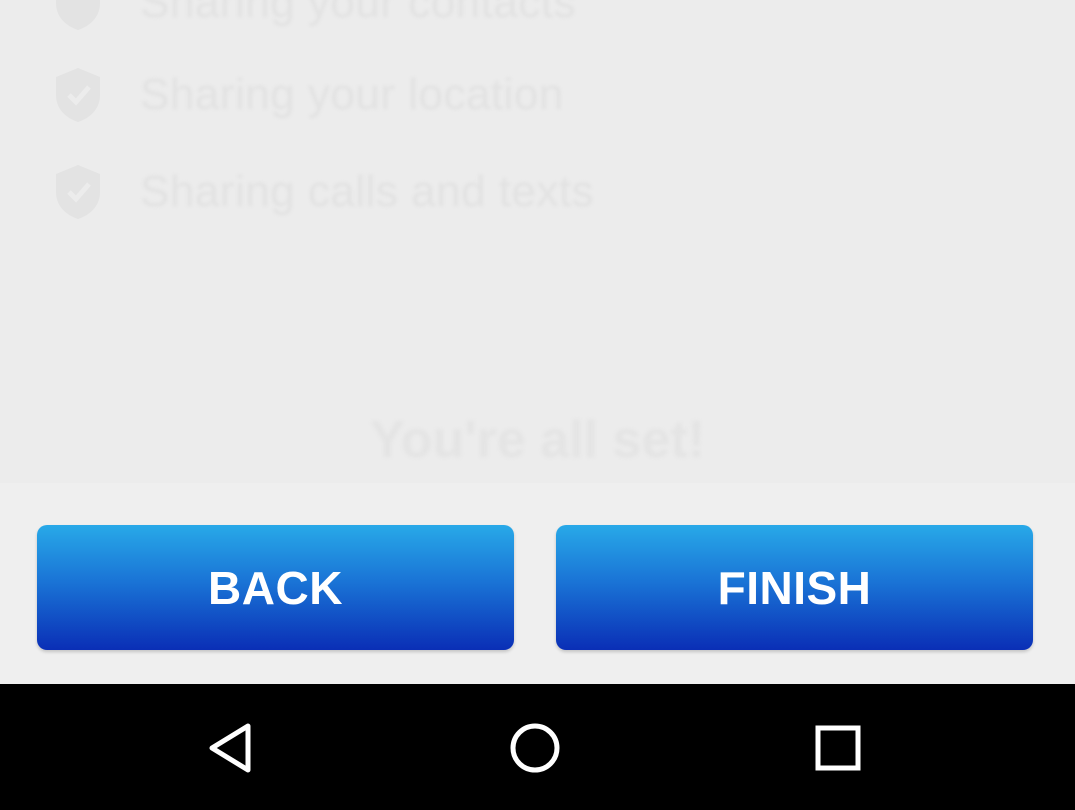 This screenshot has width=1075, height=810. I want to click on finish-button: FINISH, so click(794, 587).